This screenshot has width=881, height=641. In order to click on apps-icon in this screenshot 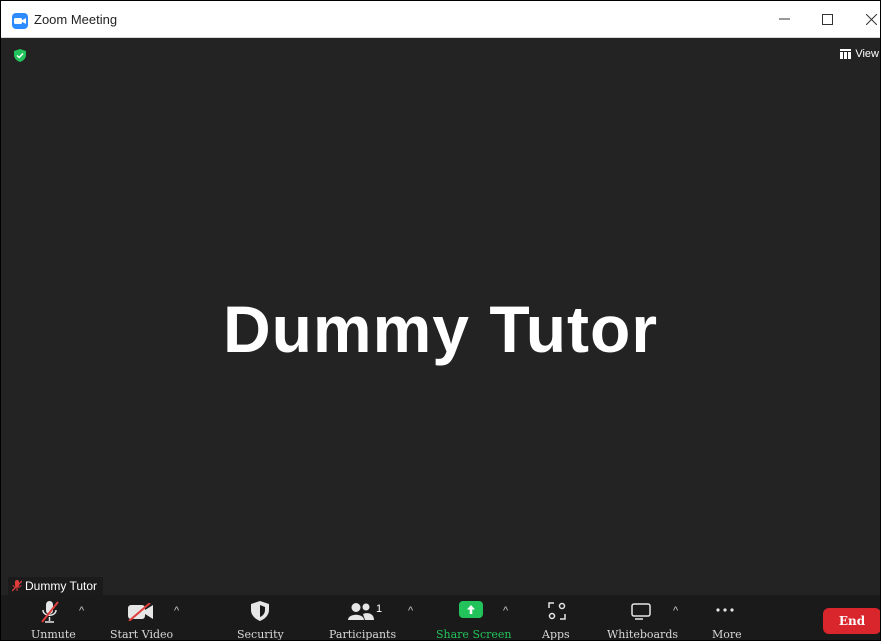, I will do `click(557, 611)`.